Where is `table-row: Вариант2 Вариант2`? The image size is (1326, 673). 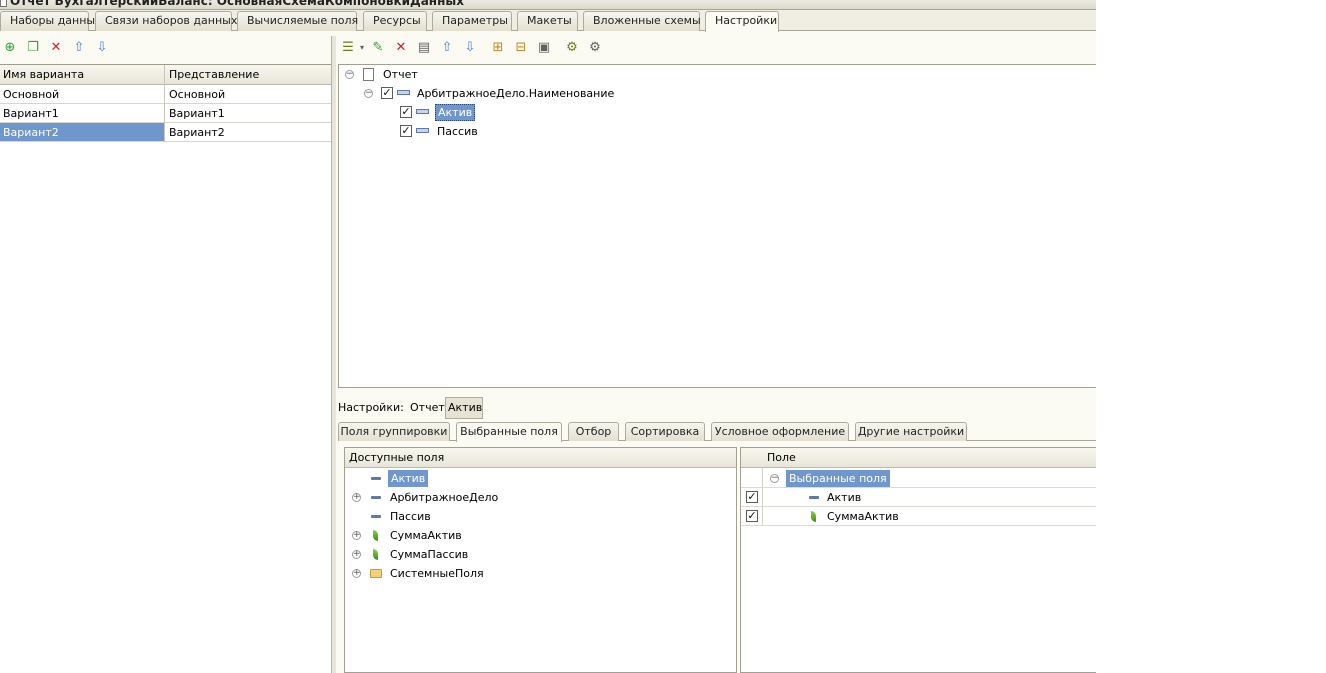
table-row: Вариант2 Вариант2 is located at coordinates (165, 132).